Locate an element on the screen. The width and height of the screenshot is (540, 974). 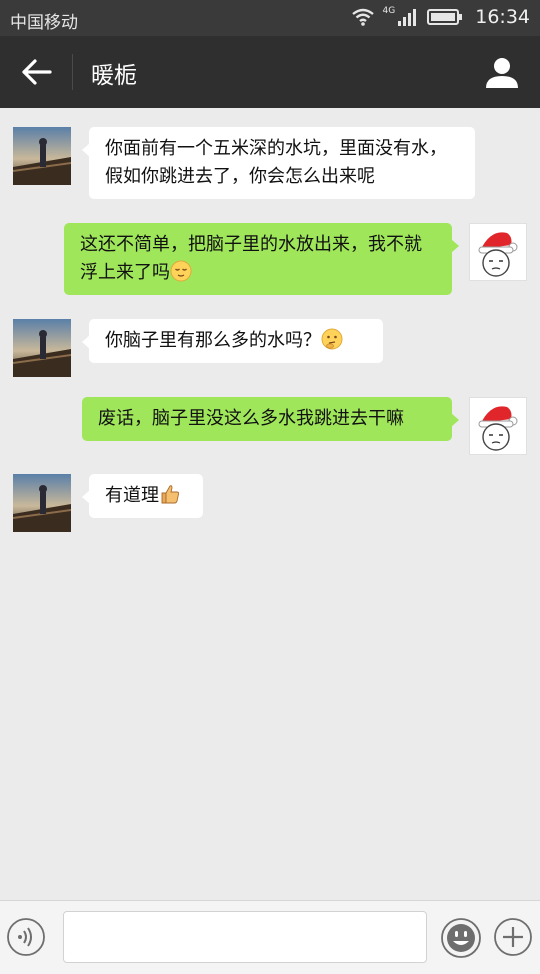
smiley-icon is located at coordinates (461, 938).